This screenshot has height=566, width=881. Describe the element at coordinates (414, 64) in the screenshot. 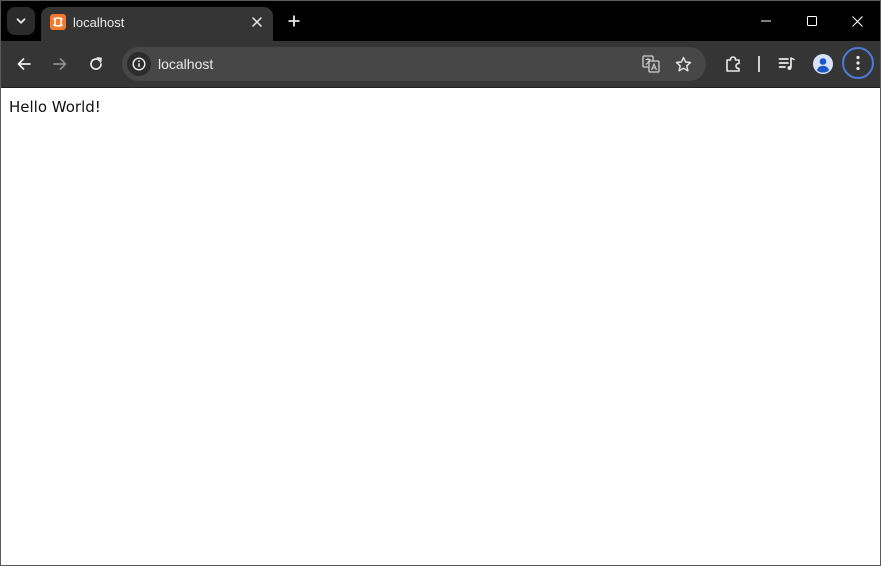

I see `address-bar: localhost` at that location.